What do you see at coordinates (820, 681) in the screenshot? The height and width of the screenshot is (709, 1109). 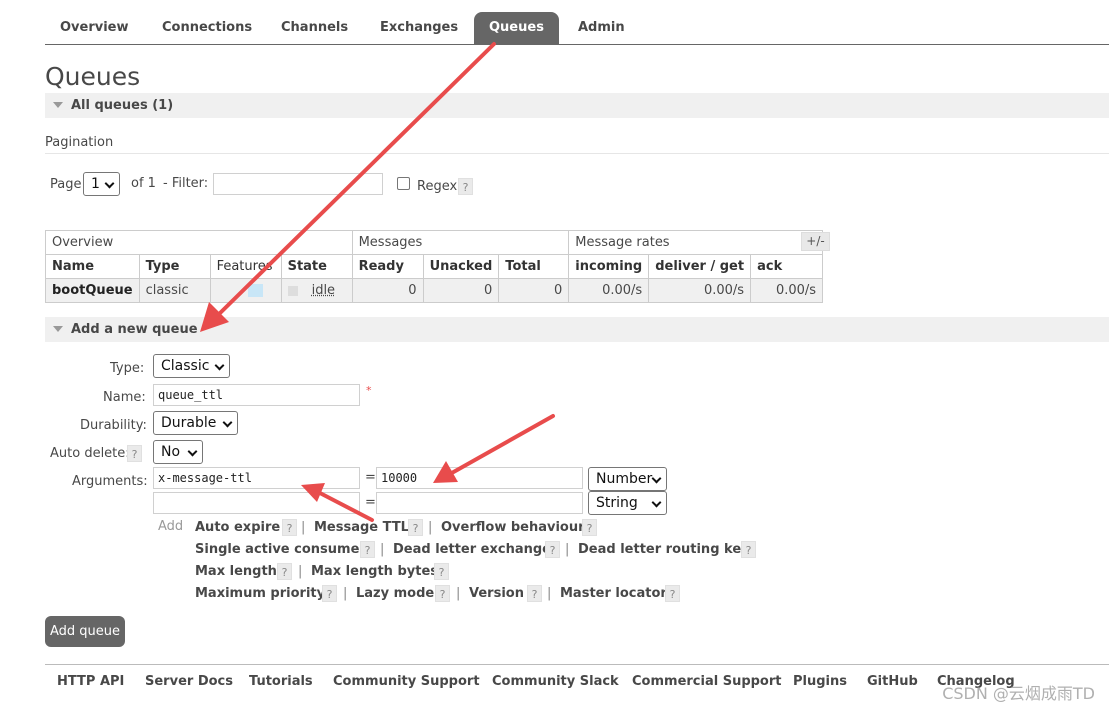 I see `footer-link-plugins: Plugins` at bounding box center [820, 681].